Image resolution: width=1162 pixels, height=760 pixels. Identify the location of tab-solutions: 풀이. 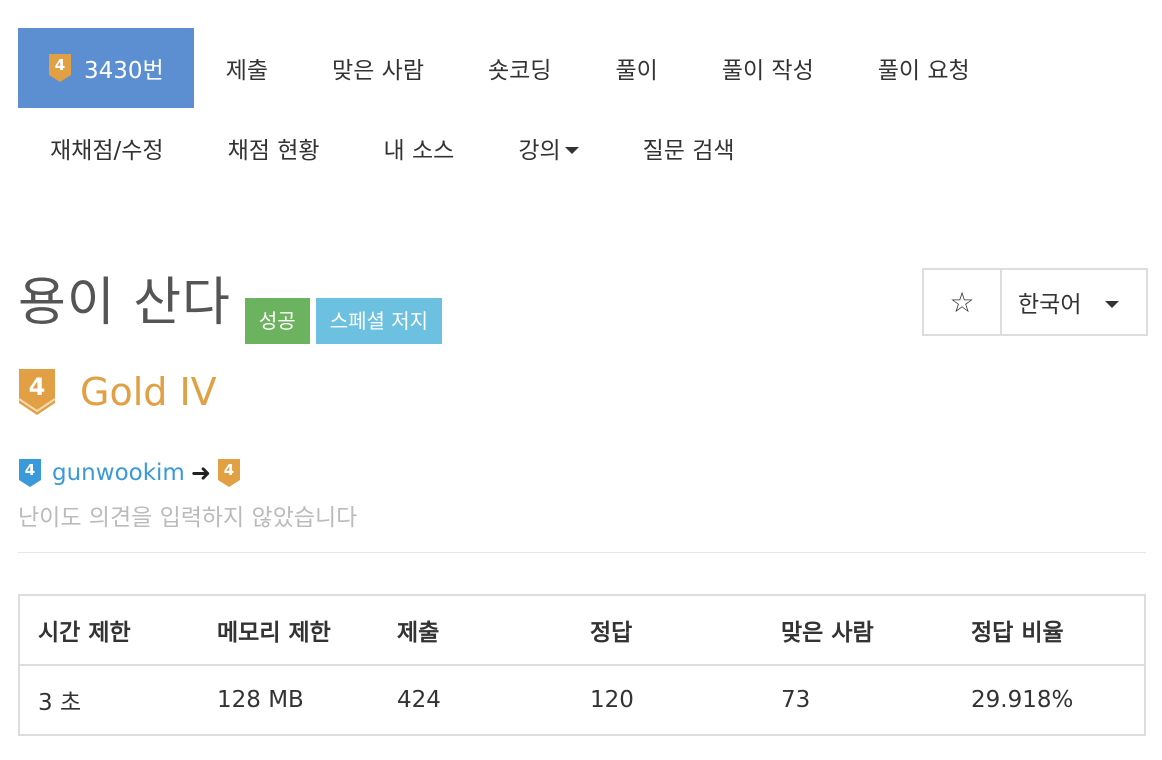
(636, 68).